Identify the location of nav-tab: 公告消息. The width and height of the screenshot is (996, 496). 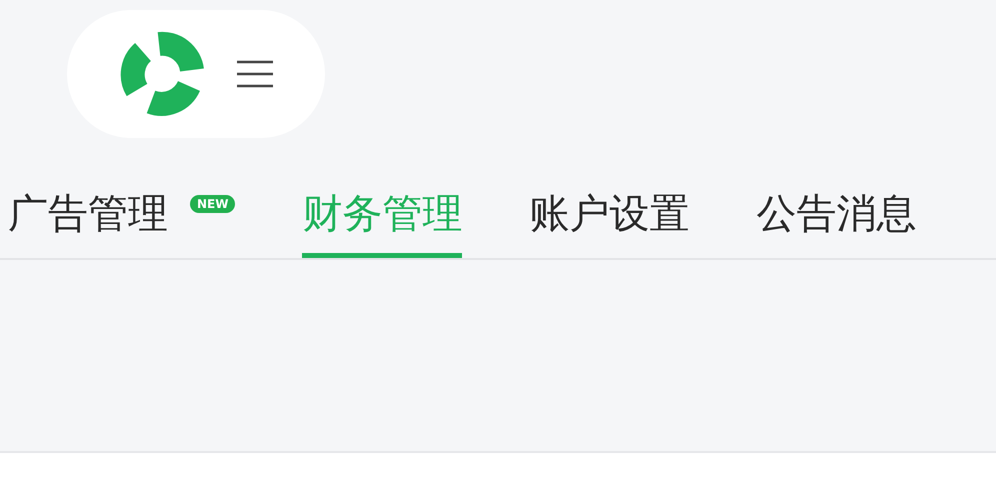
(836, 214).